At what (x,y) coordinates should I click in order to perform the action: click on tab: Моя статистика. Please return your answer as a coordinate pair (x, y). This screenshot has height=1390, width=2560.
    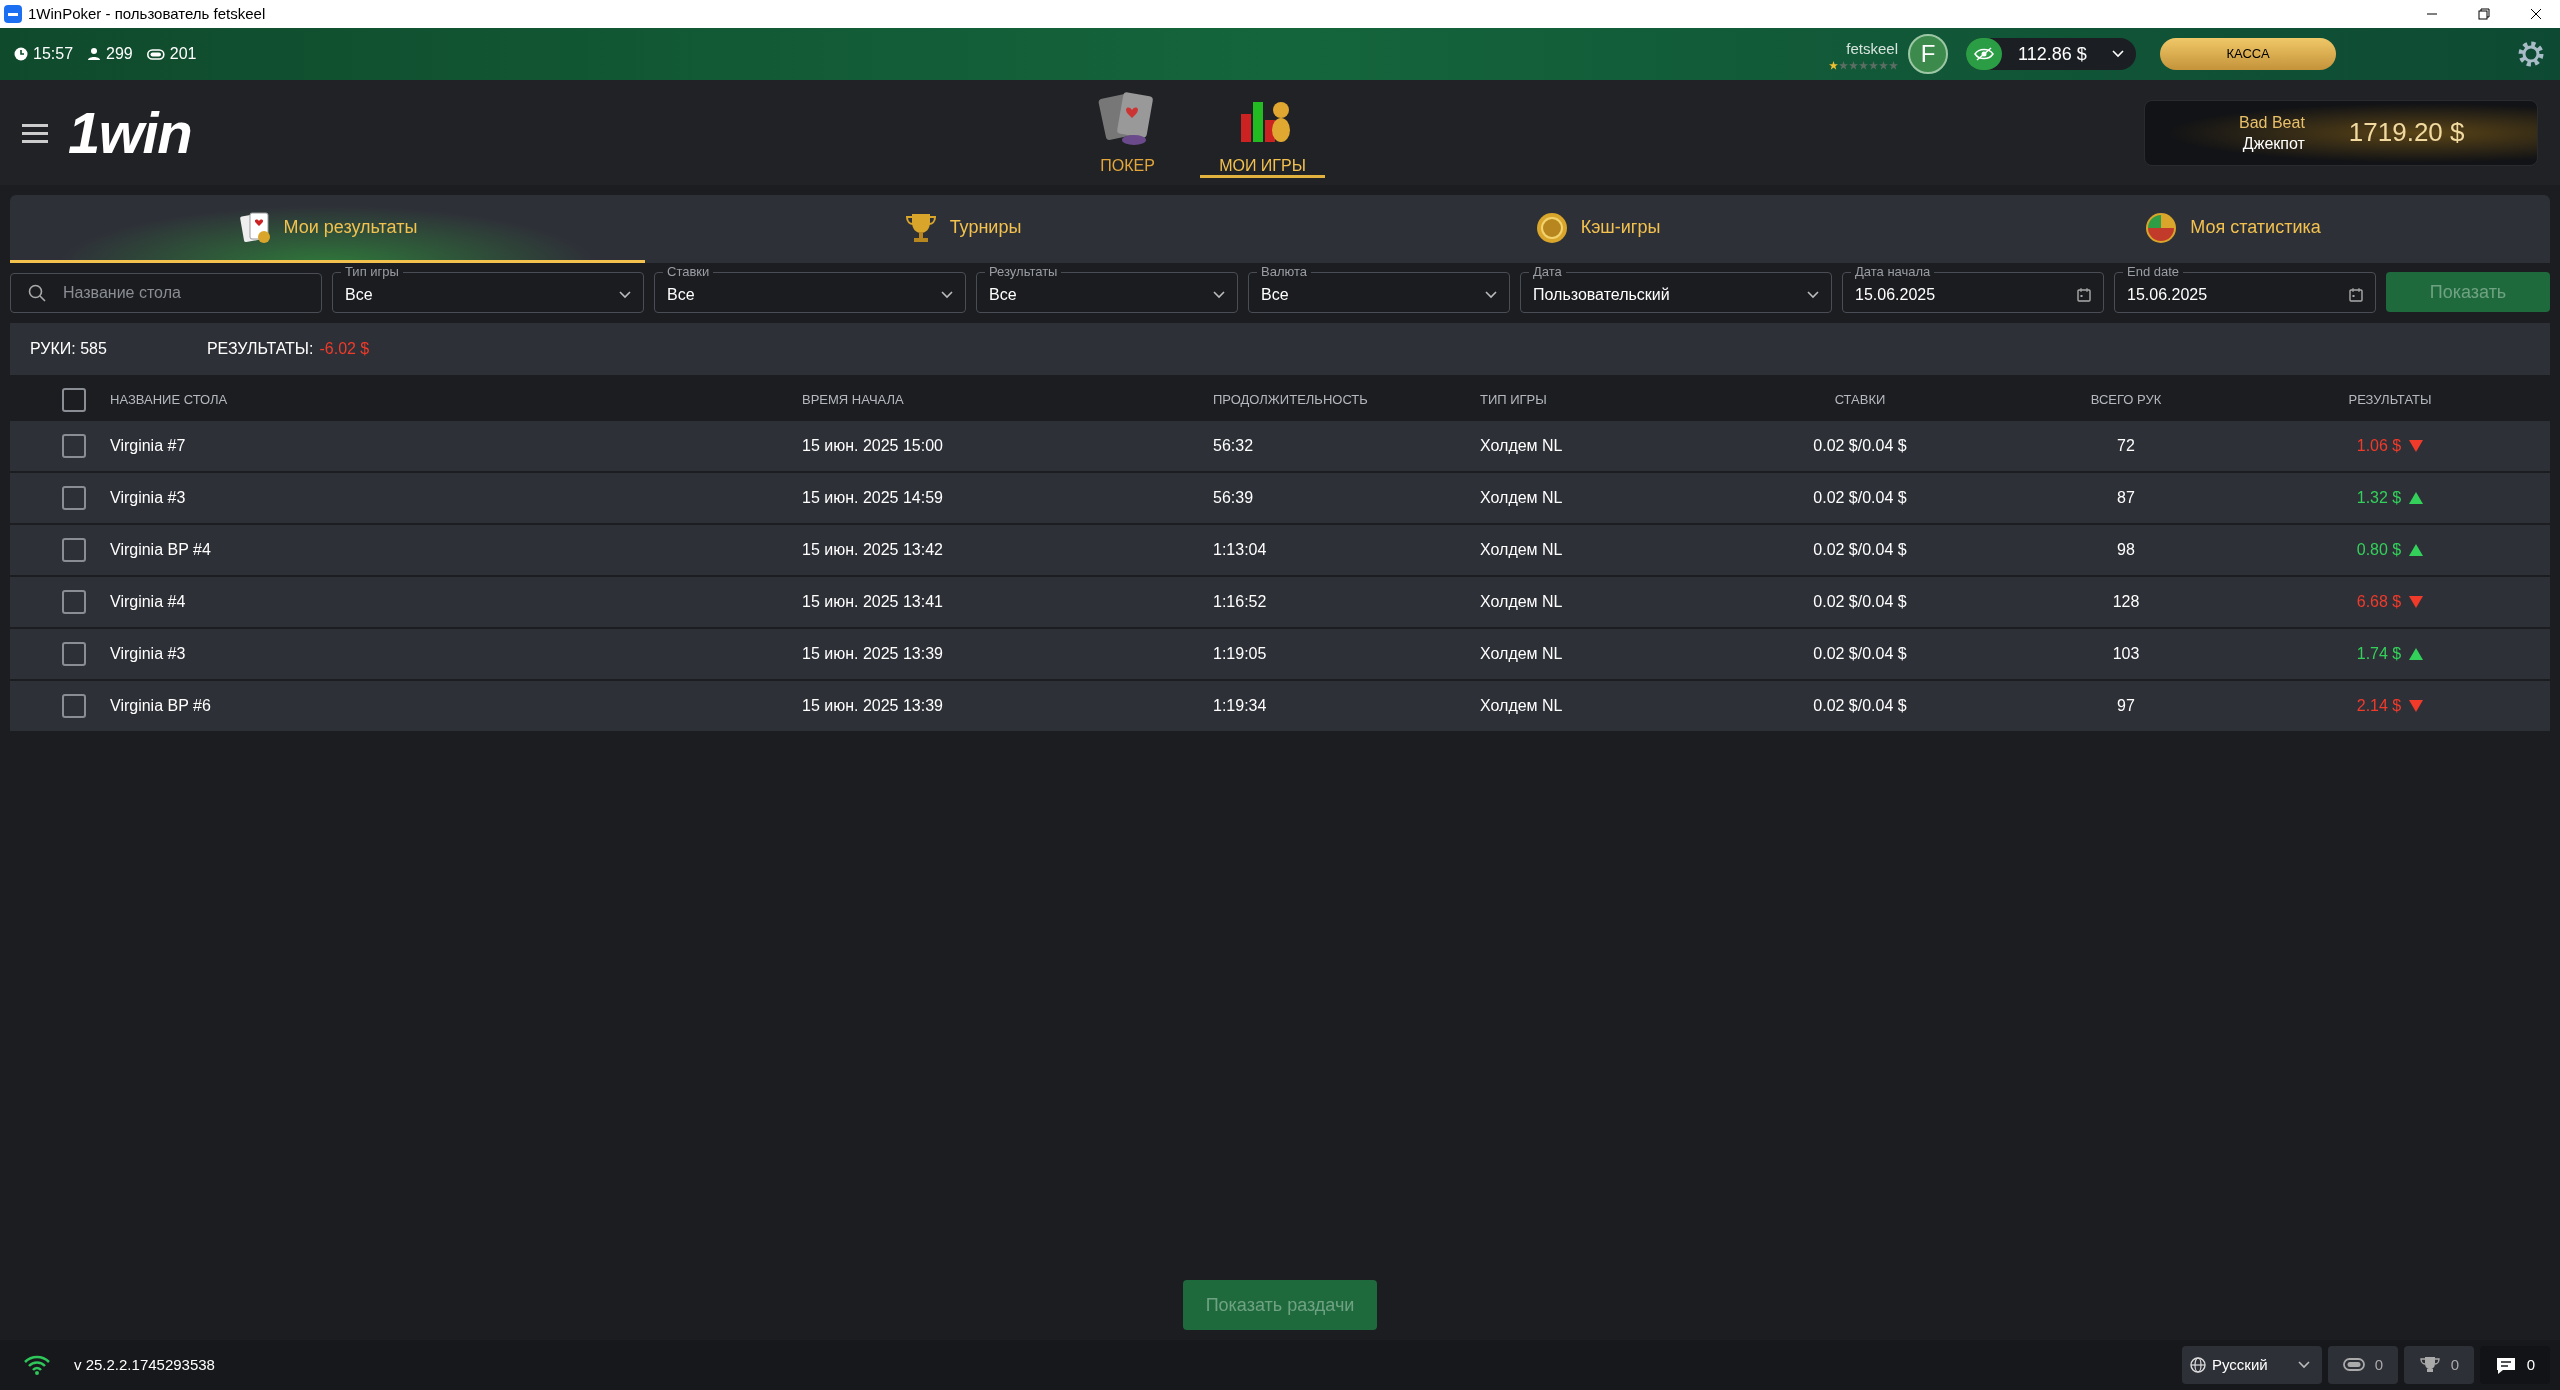
    Looking at the image, I should click on (2232, 229).